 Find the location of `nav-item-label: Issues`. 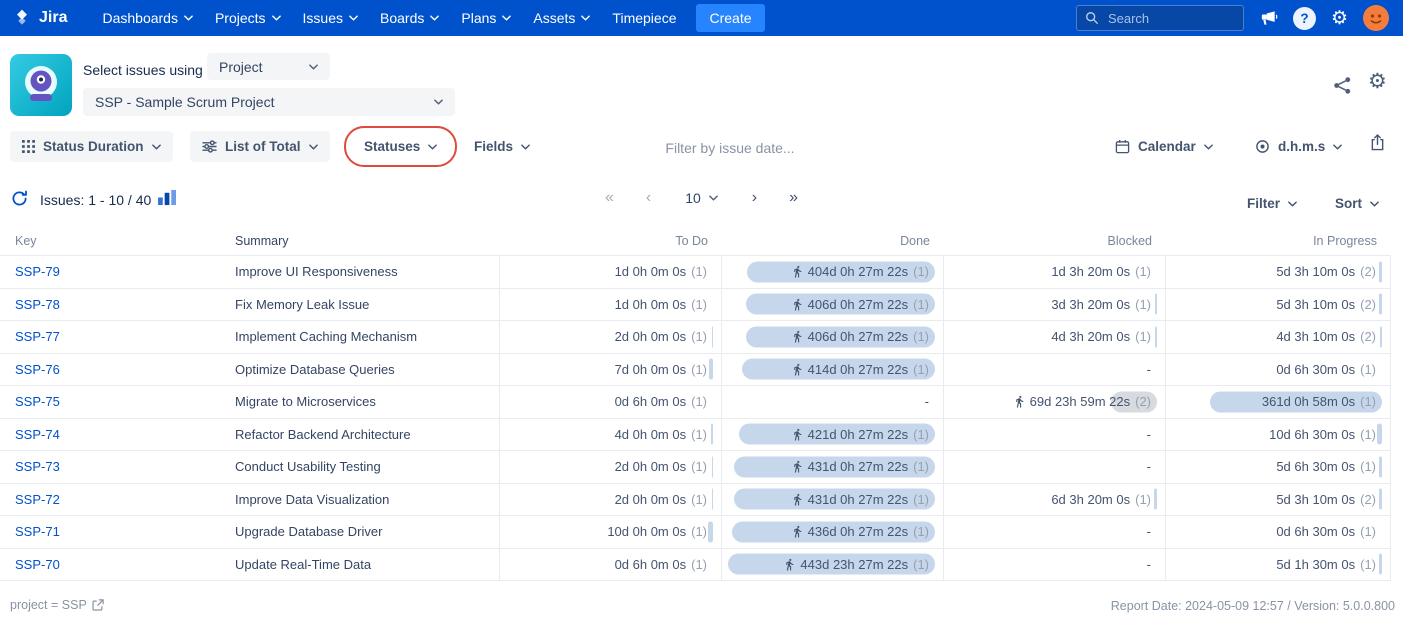

nav-item-label: Issues is located at coordinates (323, 18).